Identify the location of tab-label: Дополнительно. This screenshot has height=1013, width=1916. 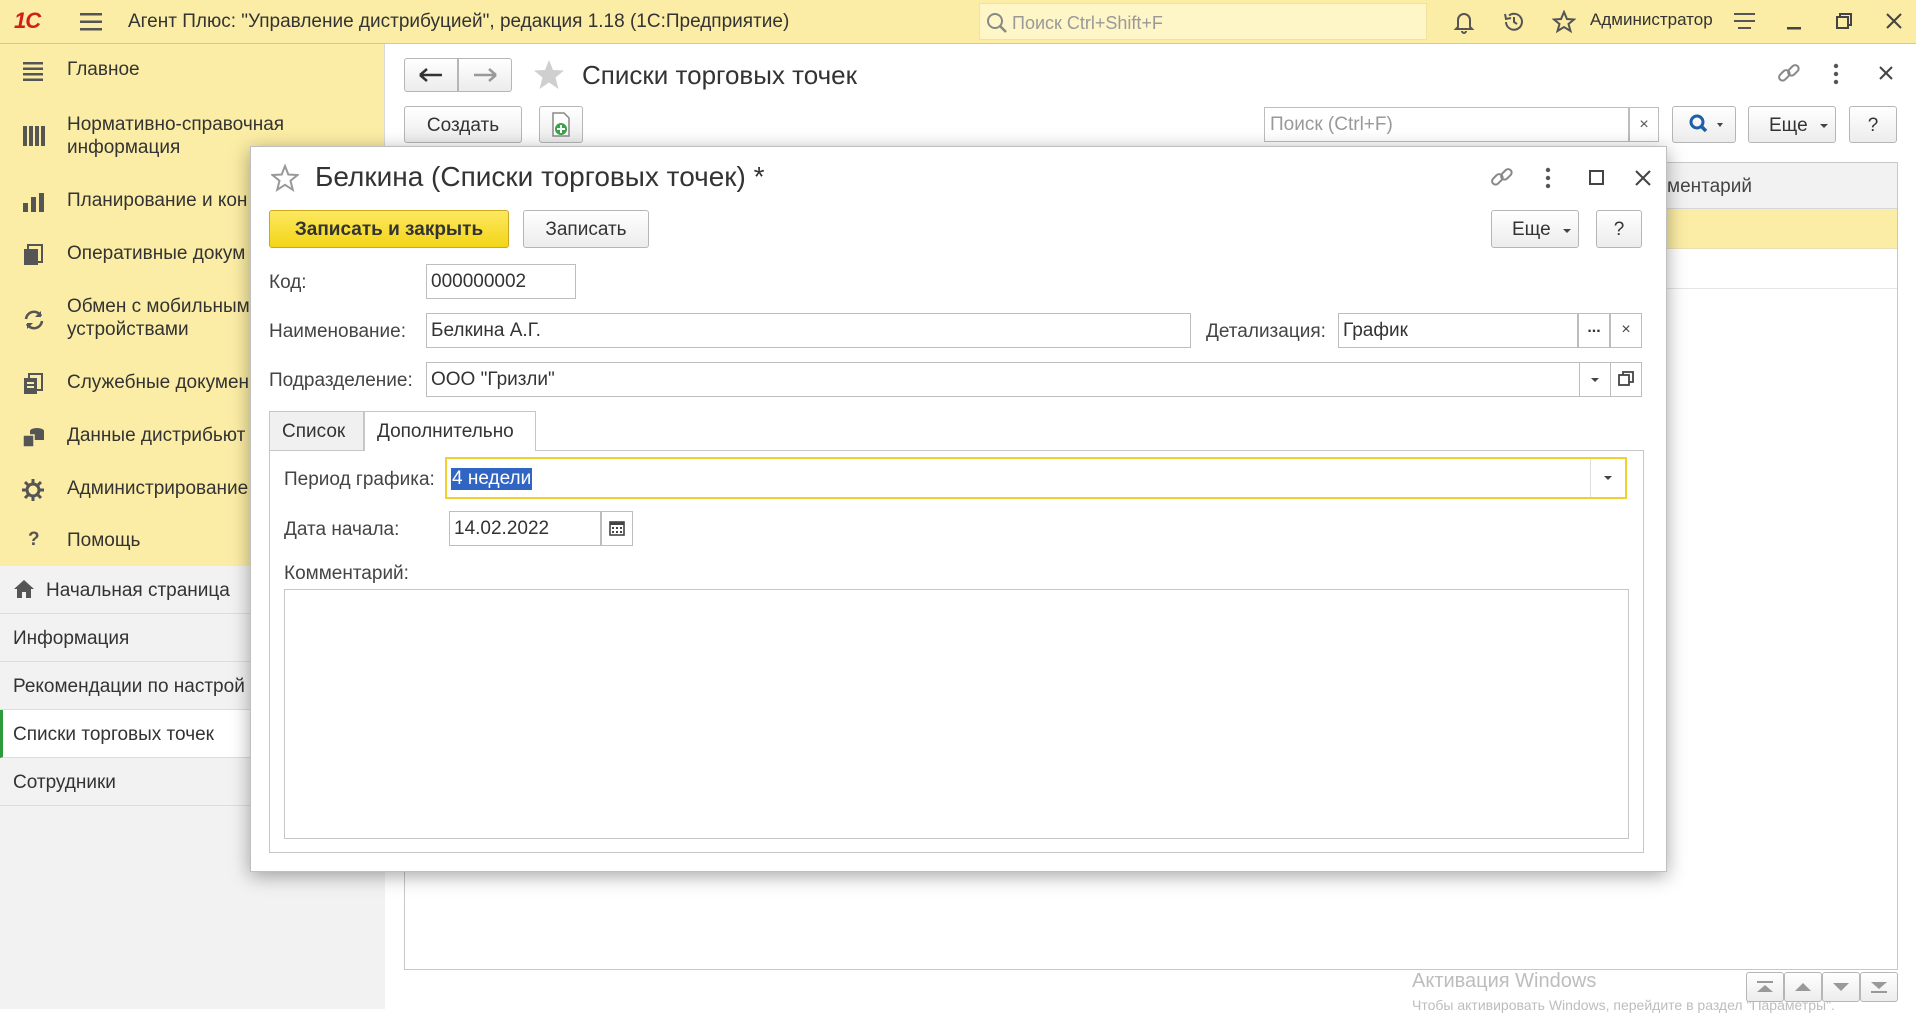
(445, 431).